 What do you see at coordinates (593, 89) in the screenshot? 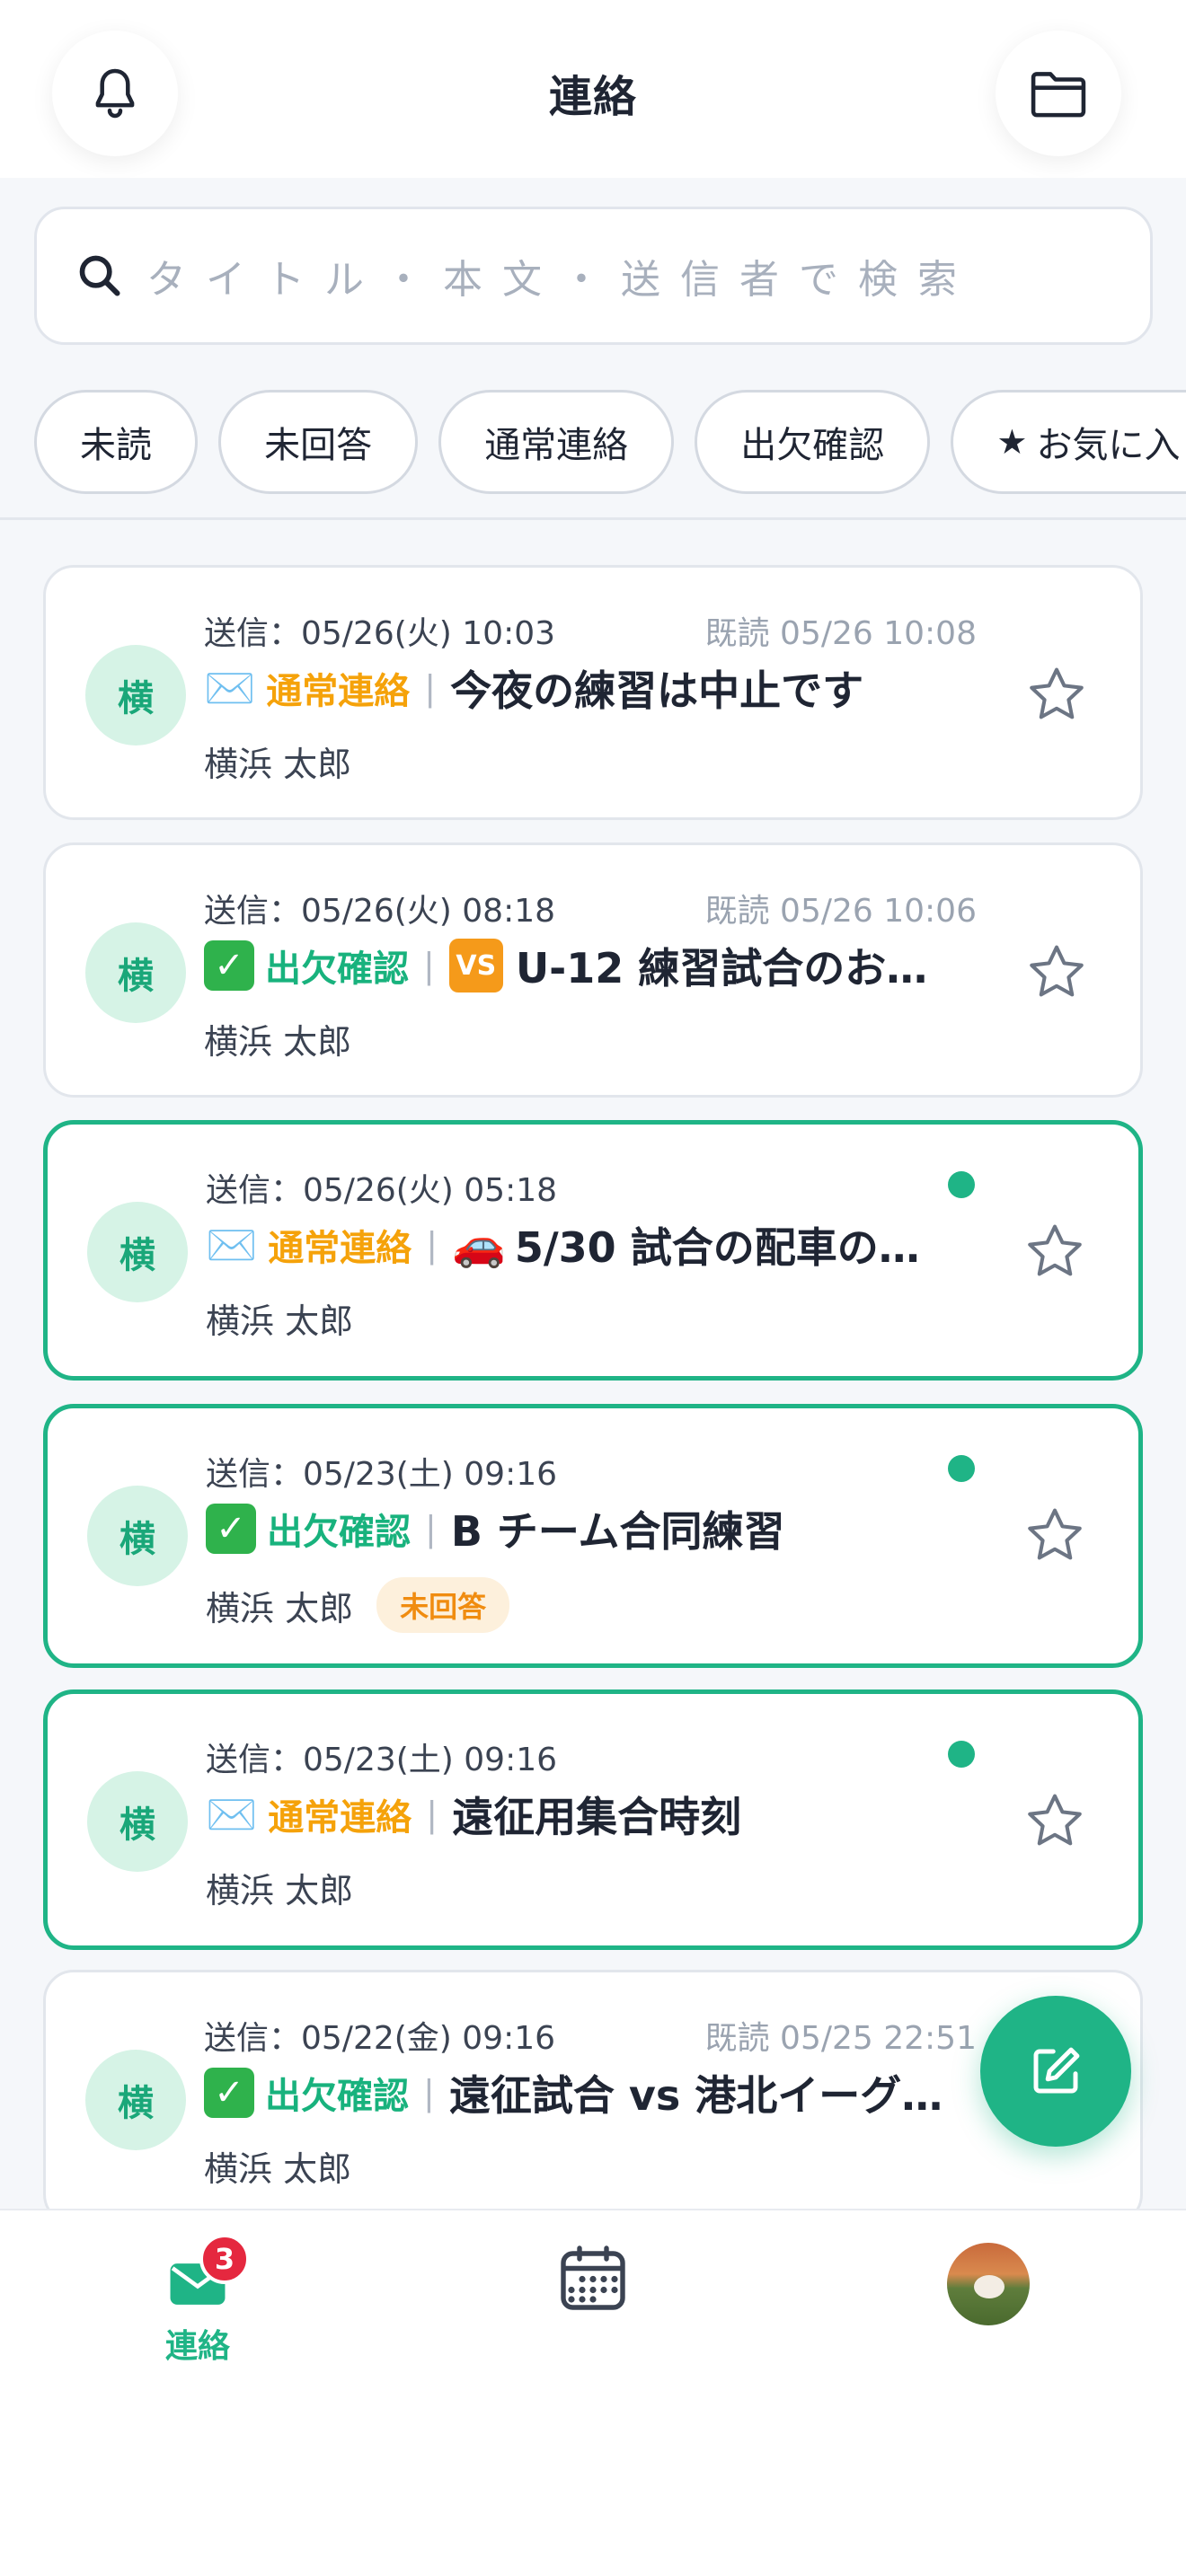
I see `app-header: 連絡` at bounding box center [593, 89].